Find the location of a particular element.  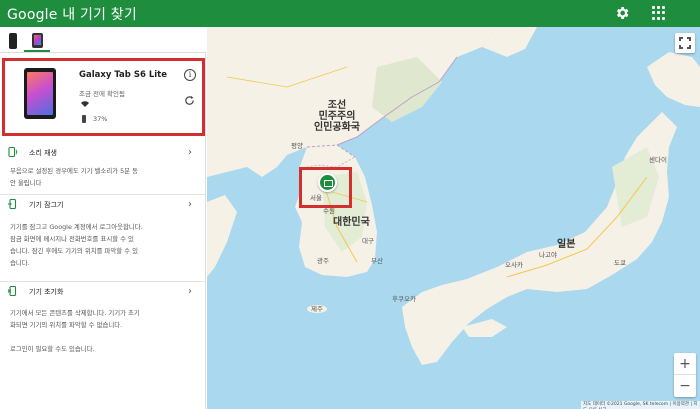

map-label-sendai: 센다이 is located at coordinates (658, 160).